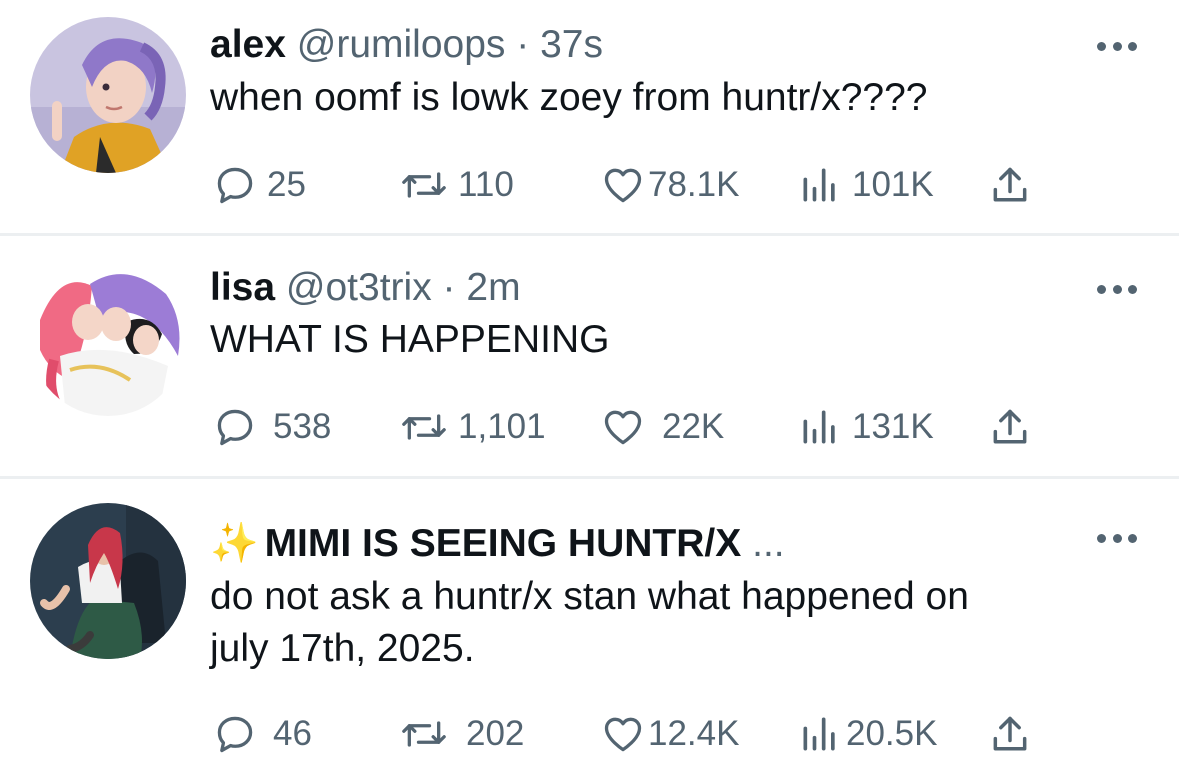 This screenshot has height=781, width=1179. What do you see at coordinates (694, 733) in the screenshot?
I see `like-count: 12.4K` at bounding box center [694, 733].